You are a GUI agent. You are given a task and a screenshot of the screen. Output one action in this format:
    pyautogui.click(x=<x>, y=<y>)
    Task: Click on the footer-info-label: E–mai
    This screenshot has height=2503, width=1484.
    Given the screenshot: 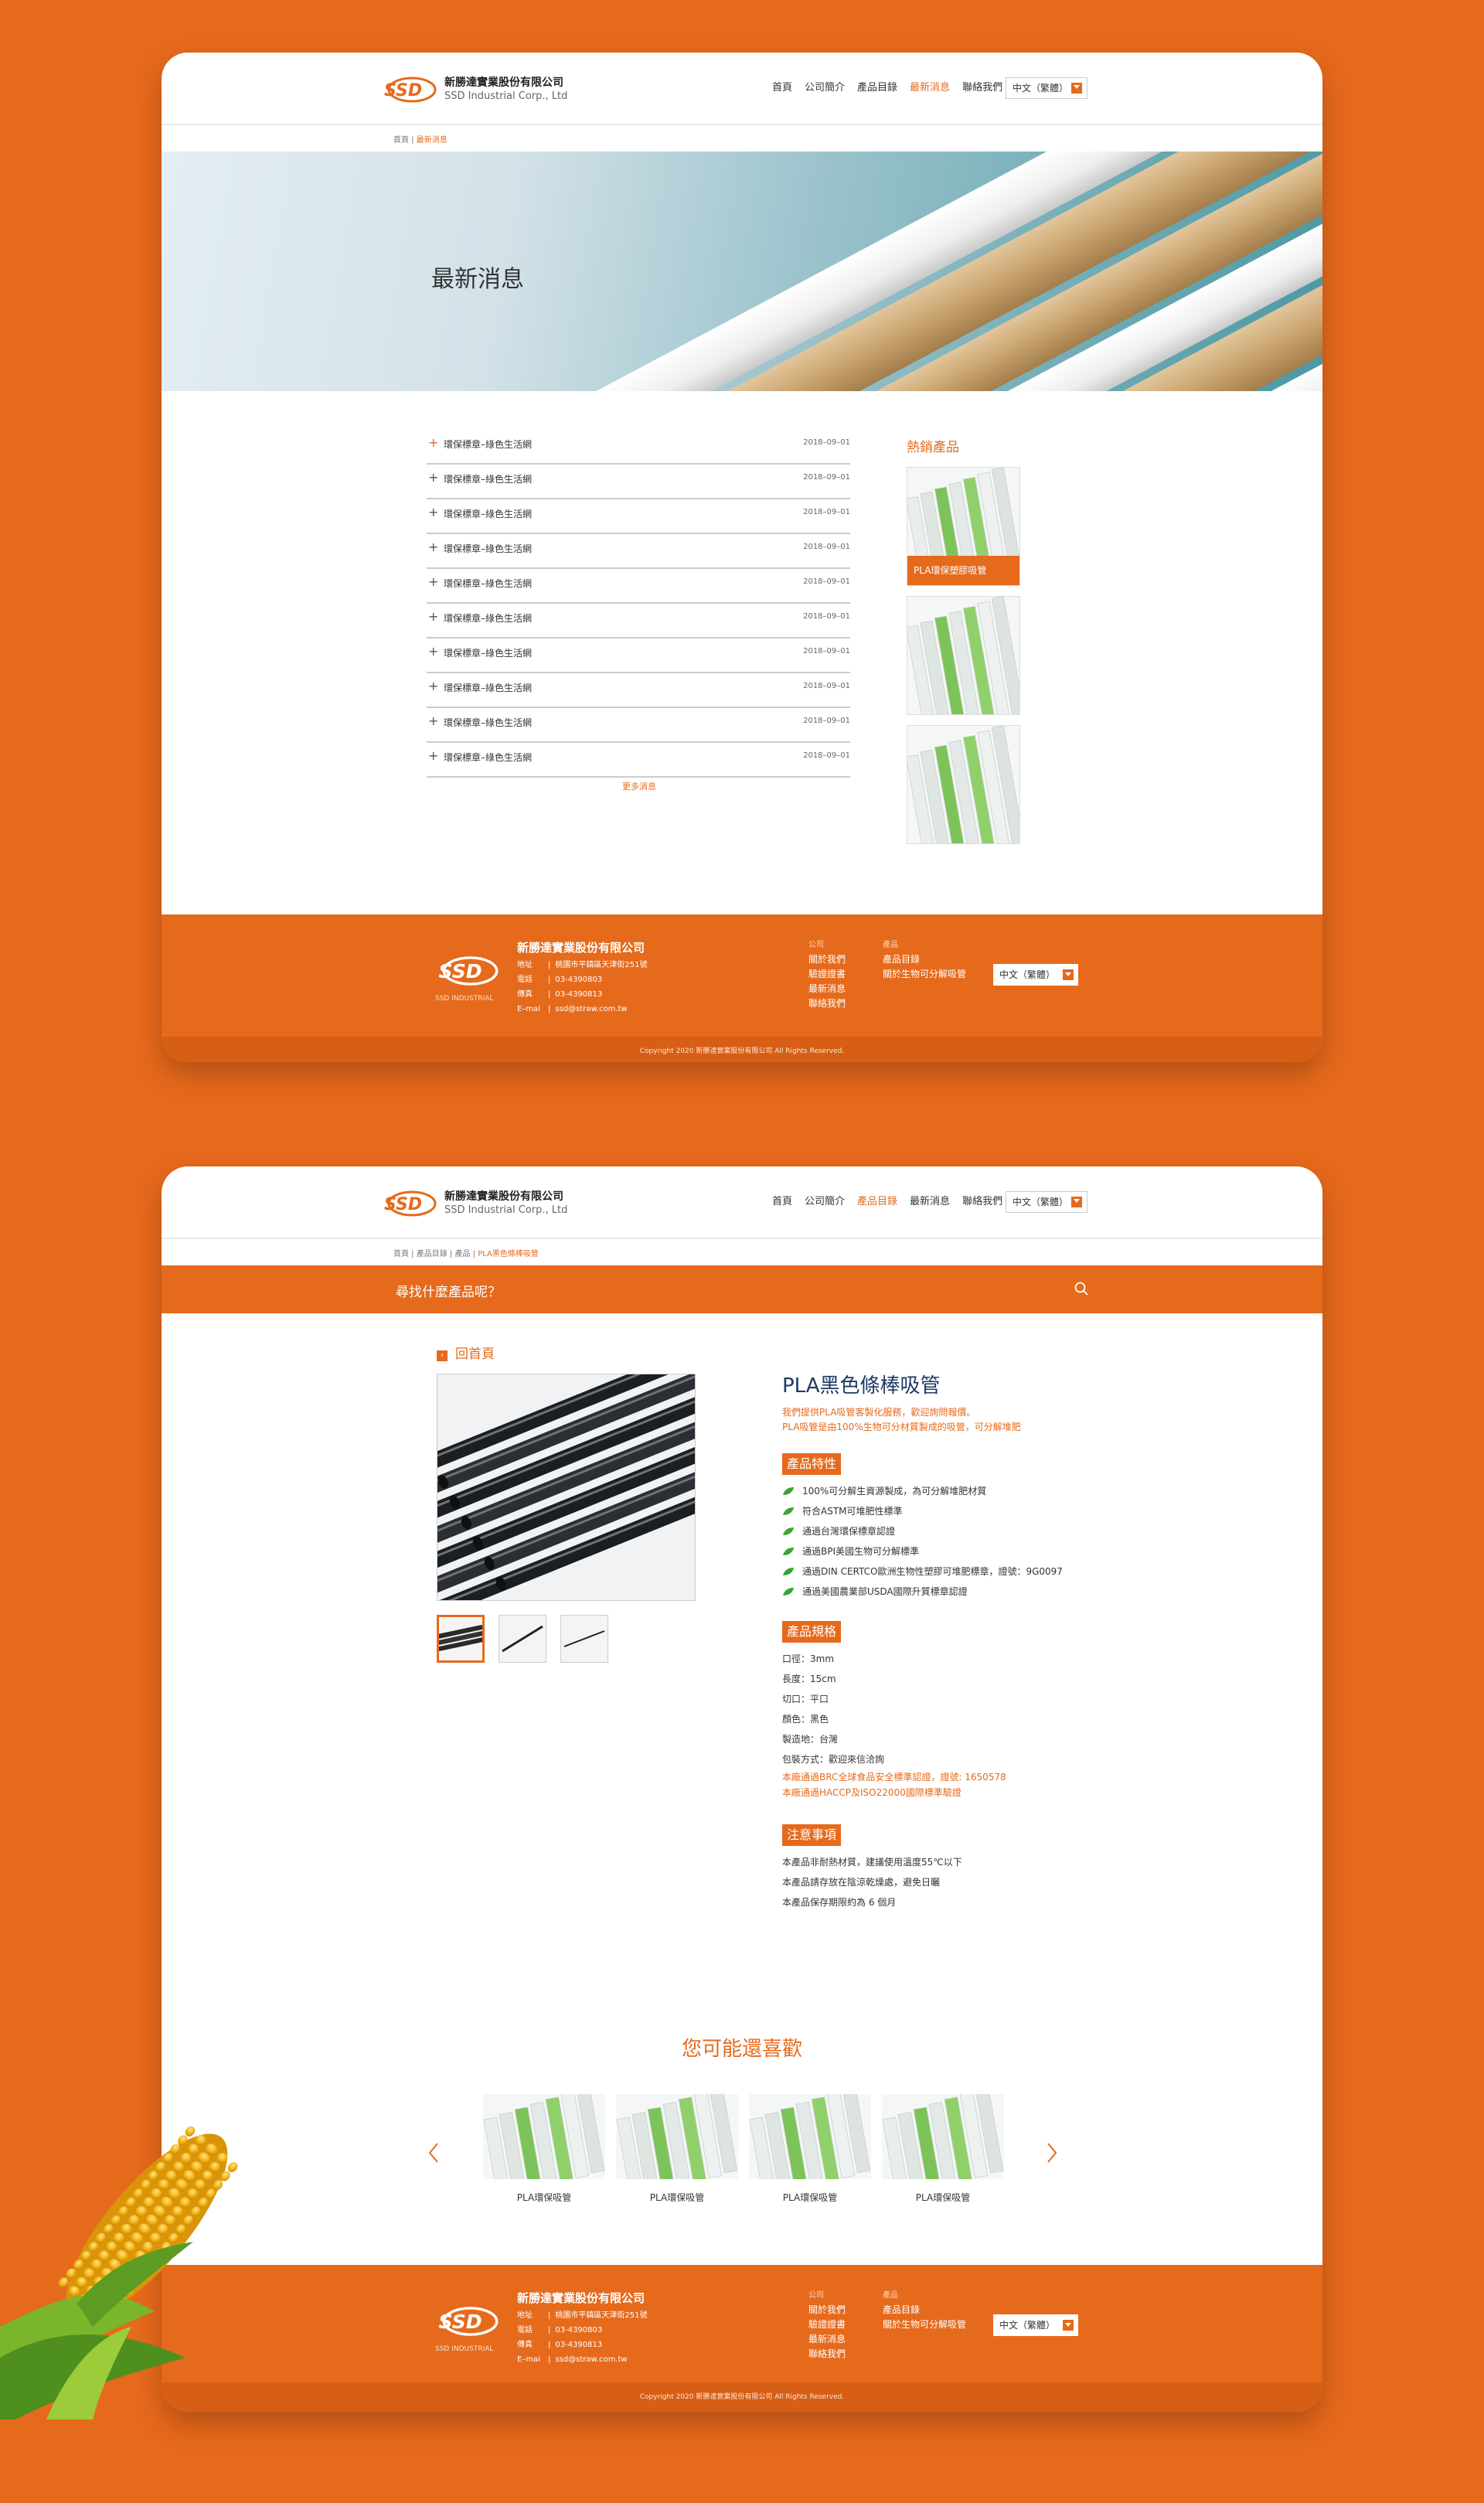 What is the action you would take?
    pyautogui.click(x=528, y=2359)
    